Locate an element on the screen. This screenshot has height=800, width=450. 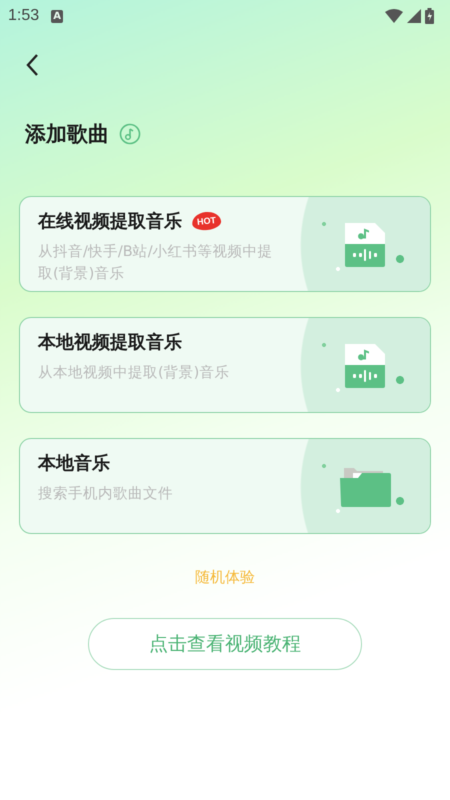
option-description: 从抖音/快手/B站/小红书等视频中提取(背景)音乐 is located at coordinates (156, 263).